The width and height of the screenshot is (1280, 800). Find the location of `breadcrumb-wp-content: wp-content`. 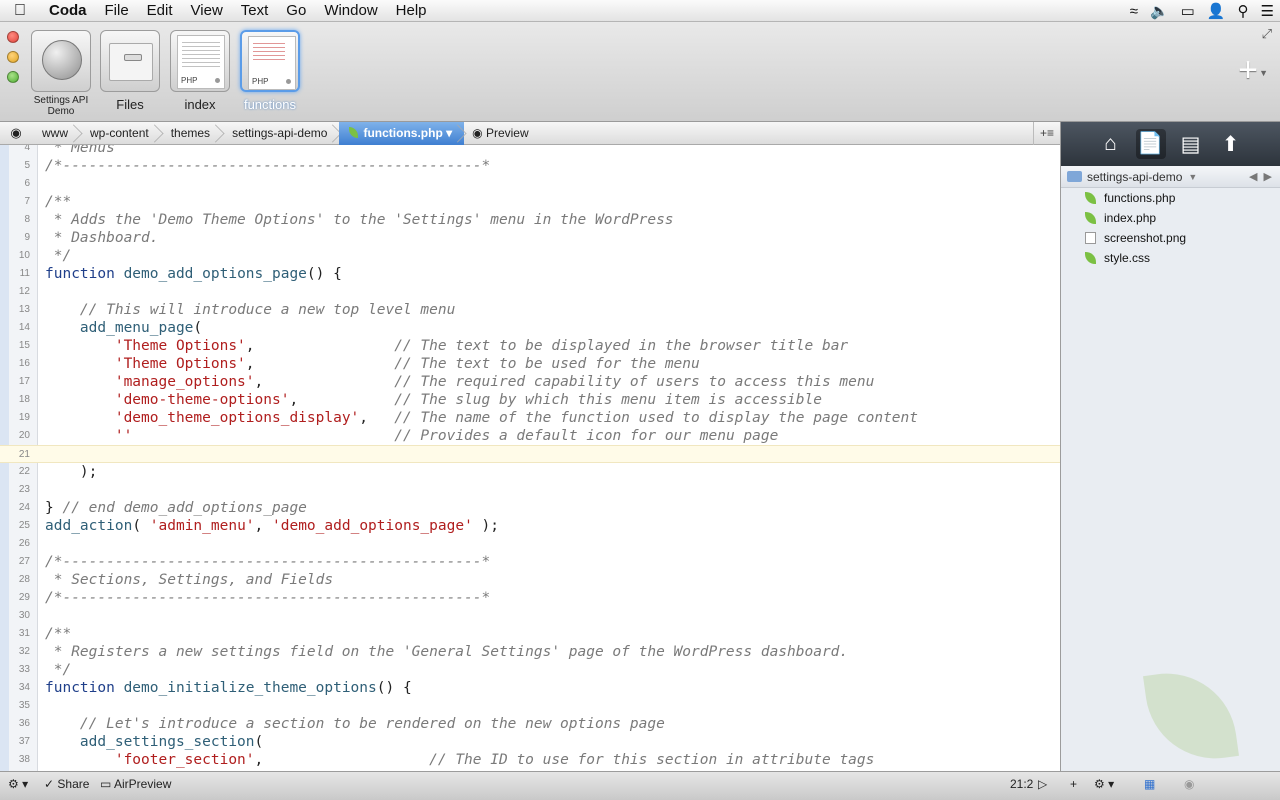

breadcrumb-wp-content: wp-content is located at coordinates (120, 133).